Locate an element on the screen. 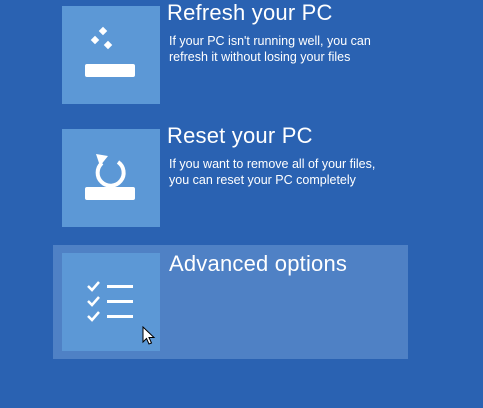 This screenshot has height=408, width=483. reset-pc-icon is located at coordinates (110, 177).